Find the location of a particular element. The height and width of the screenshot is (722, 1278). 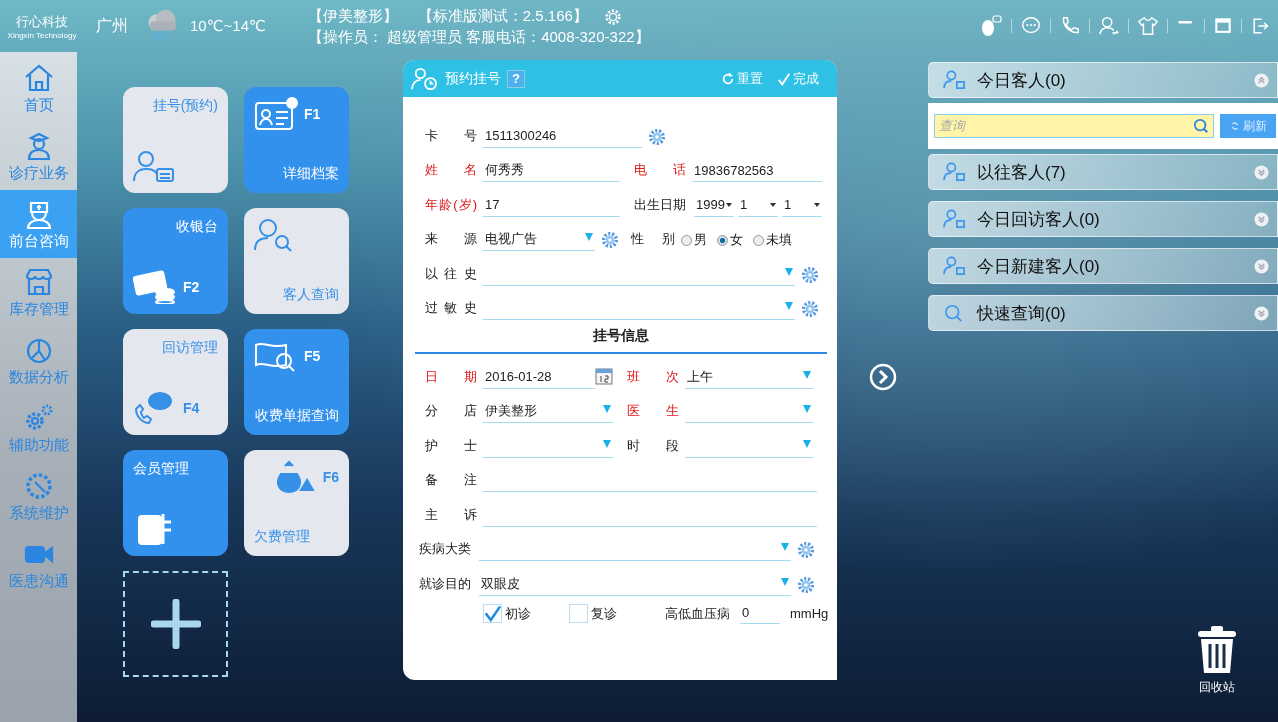

field-label: 出生日期 is located at coordinates (660, 204).